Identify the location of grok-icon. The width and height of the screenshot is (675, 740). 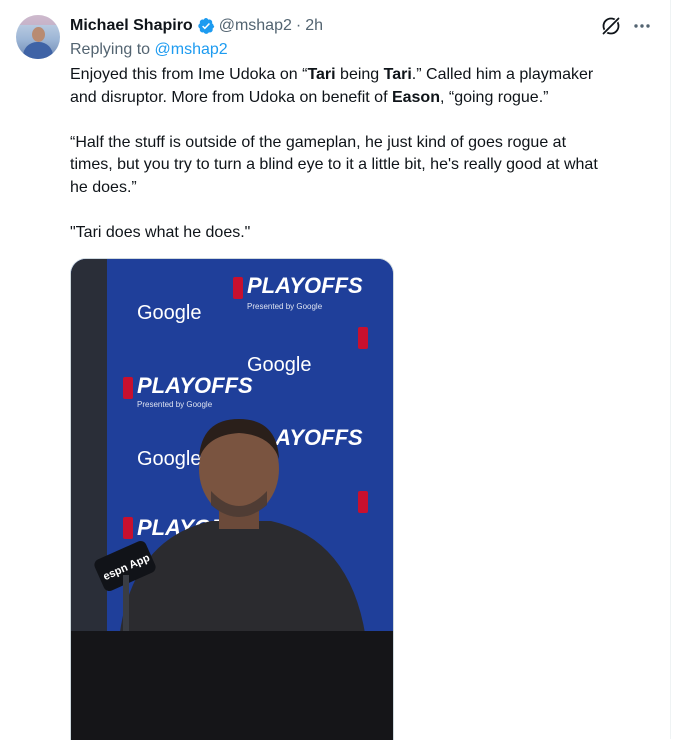
(611, 26).